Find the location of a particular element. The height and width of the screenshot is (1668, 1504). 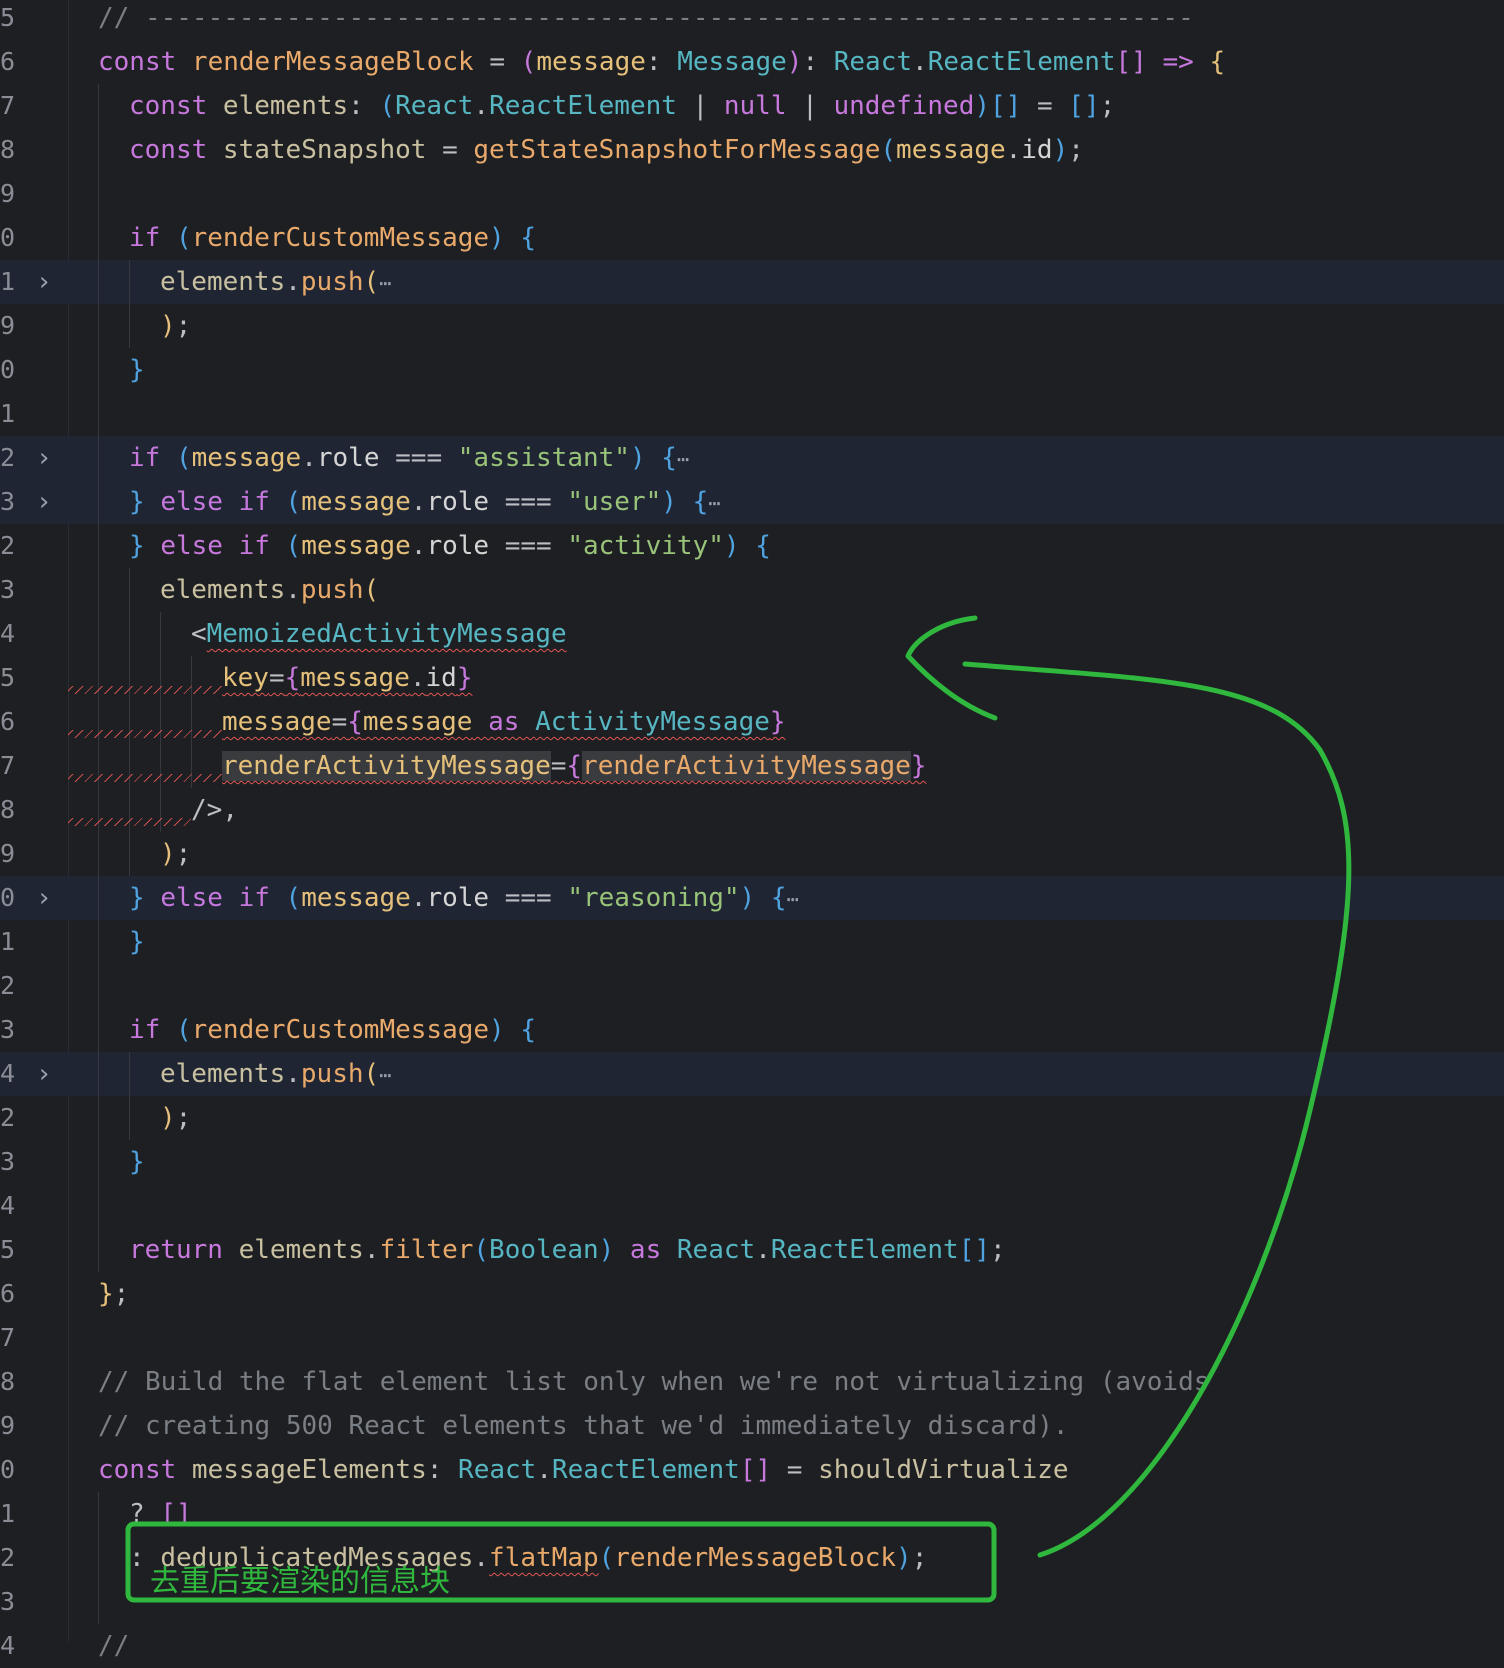

annotation-label: 去重后要渲染的信息块 is located at coordinates (300, 1581).